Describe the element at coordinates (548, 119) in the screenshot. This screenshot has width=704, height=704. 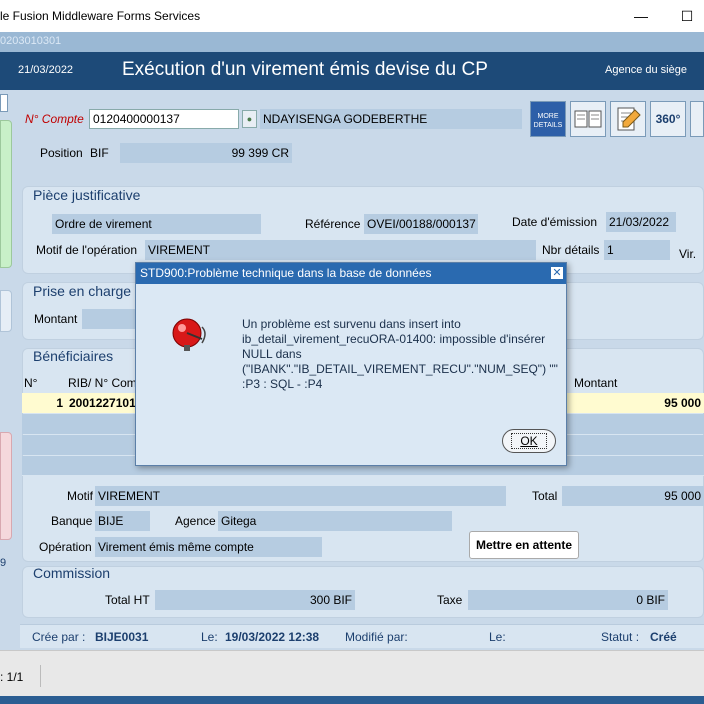
I see `more-details-icon: MORE DETAILS` at that location.